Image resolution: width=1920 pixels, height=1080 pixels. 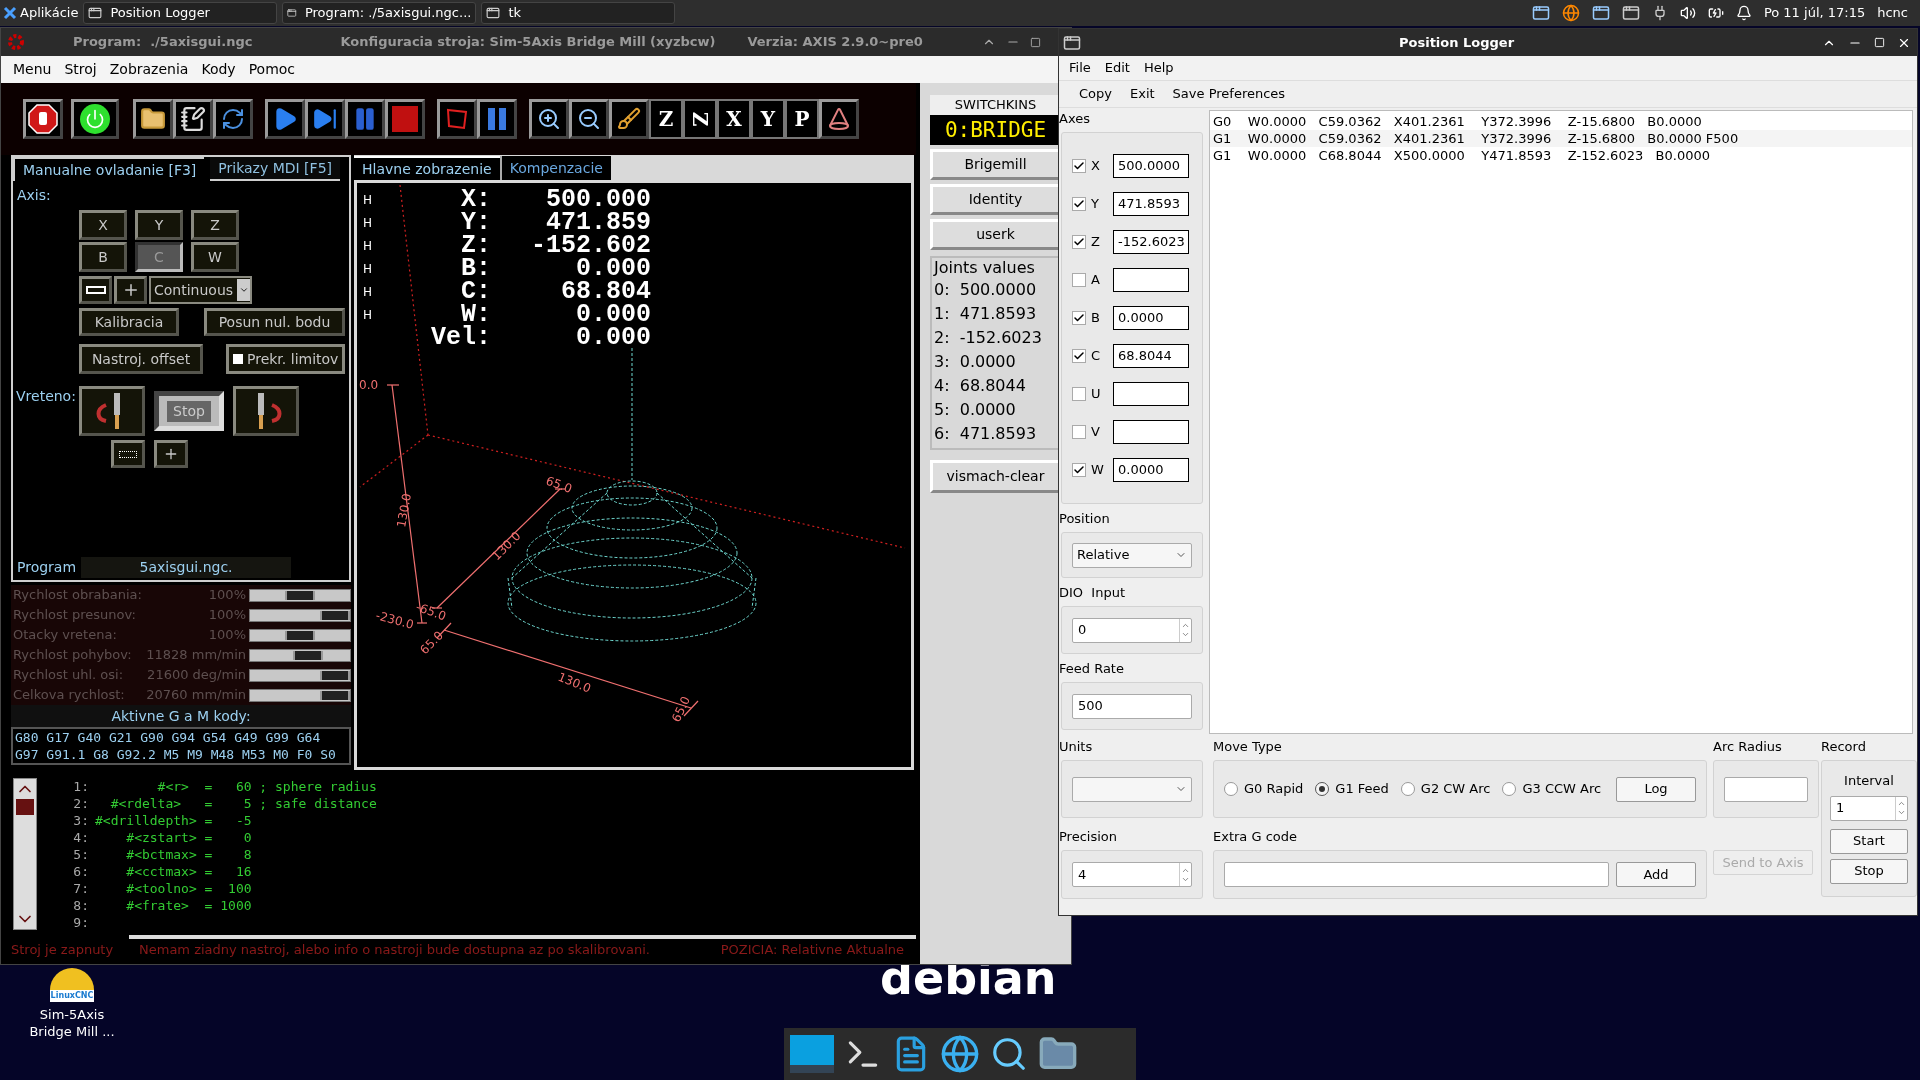 I want to click on axis-value-field: 0.0000, so click(x=1151, y=318).